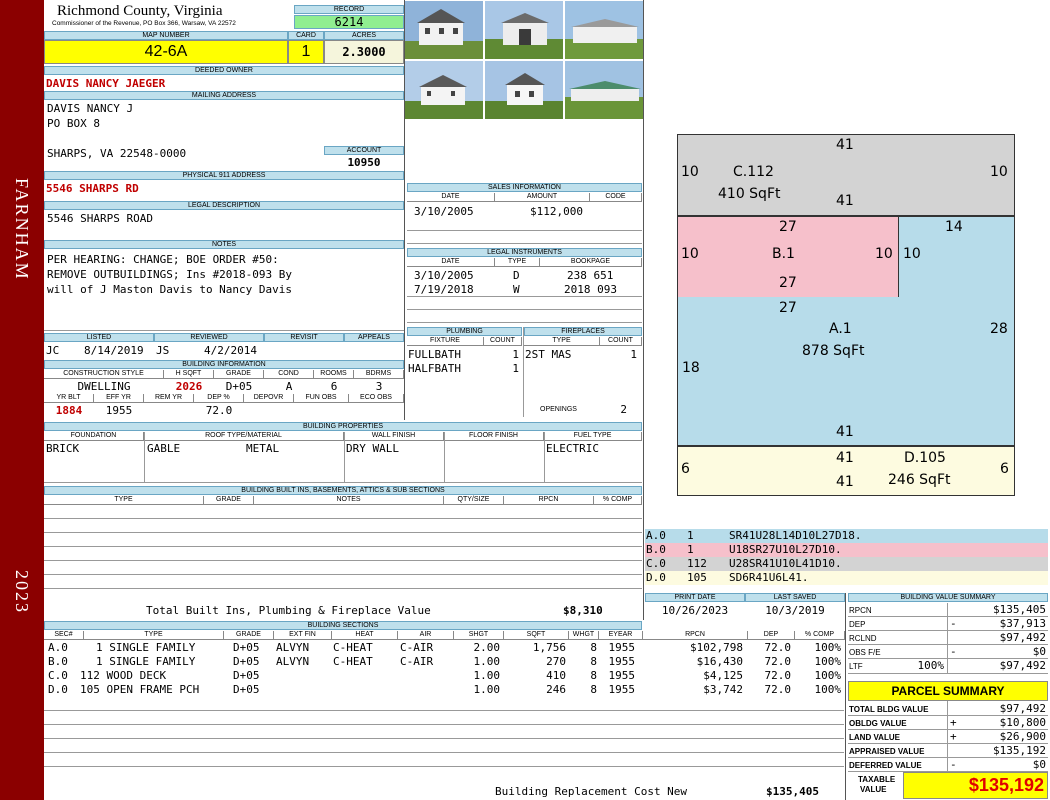  I want to click on yrblt-value: 1884, so click(69, 410).